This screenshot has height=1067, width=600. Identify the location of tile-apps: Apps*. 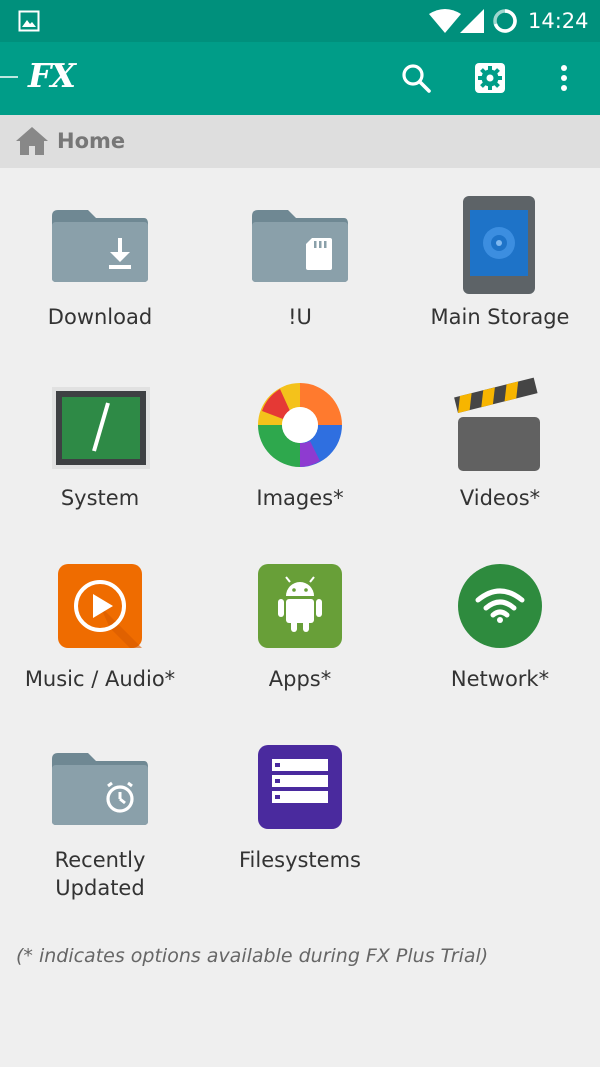
(300, 620).